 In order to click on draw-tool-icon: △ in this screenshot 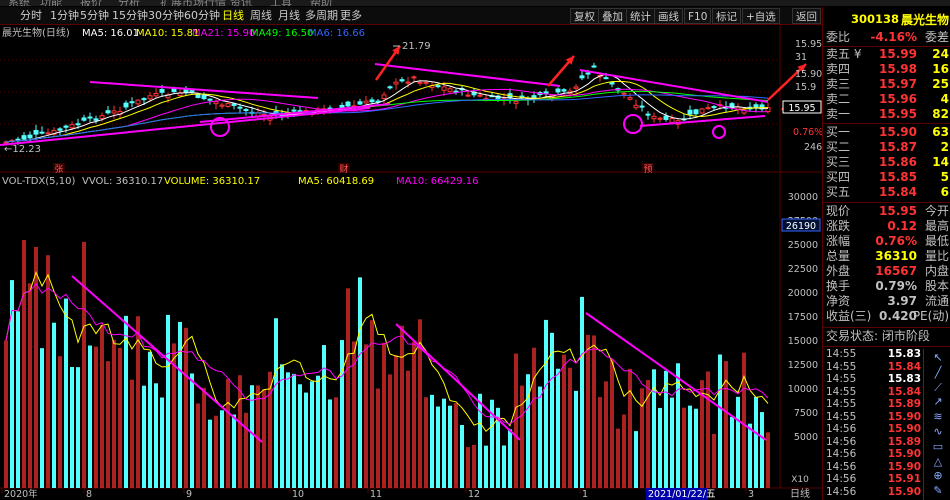, I will do `click(938, 462)`.